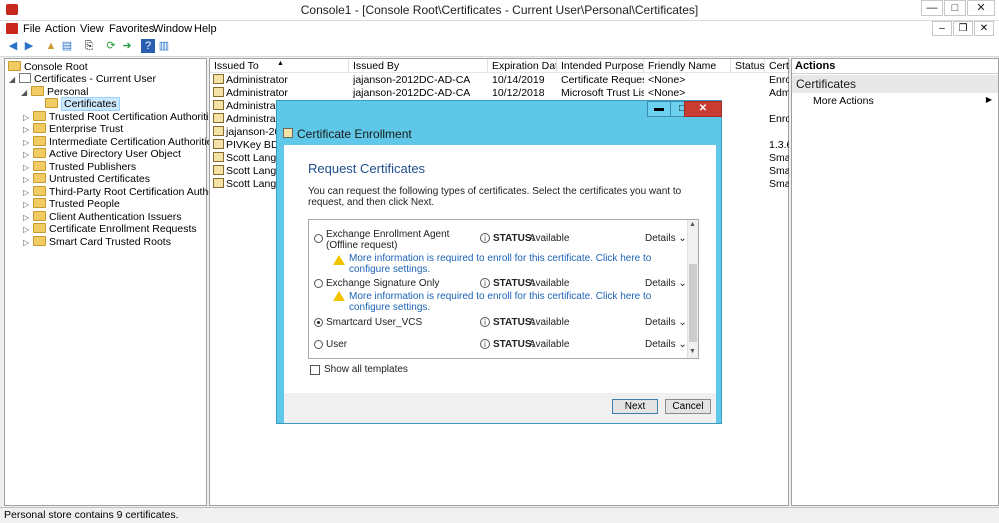  I want to click on mdi-close-button: ✕, so click(984, 28).